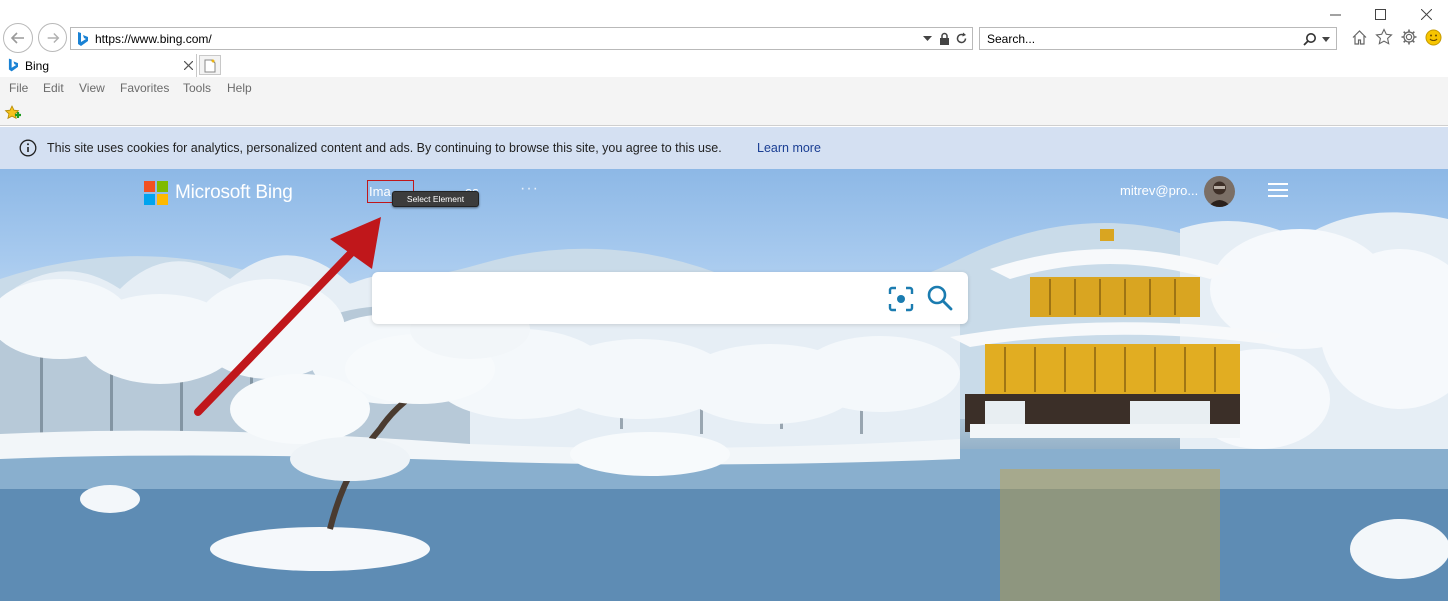  Describe the element at coordinates (153, 39) in the screenshot. I see `address-url: https://www.bing.com/` at that location.